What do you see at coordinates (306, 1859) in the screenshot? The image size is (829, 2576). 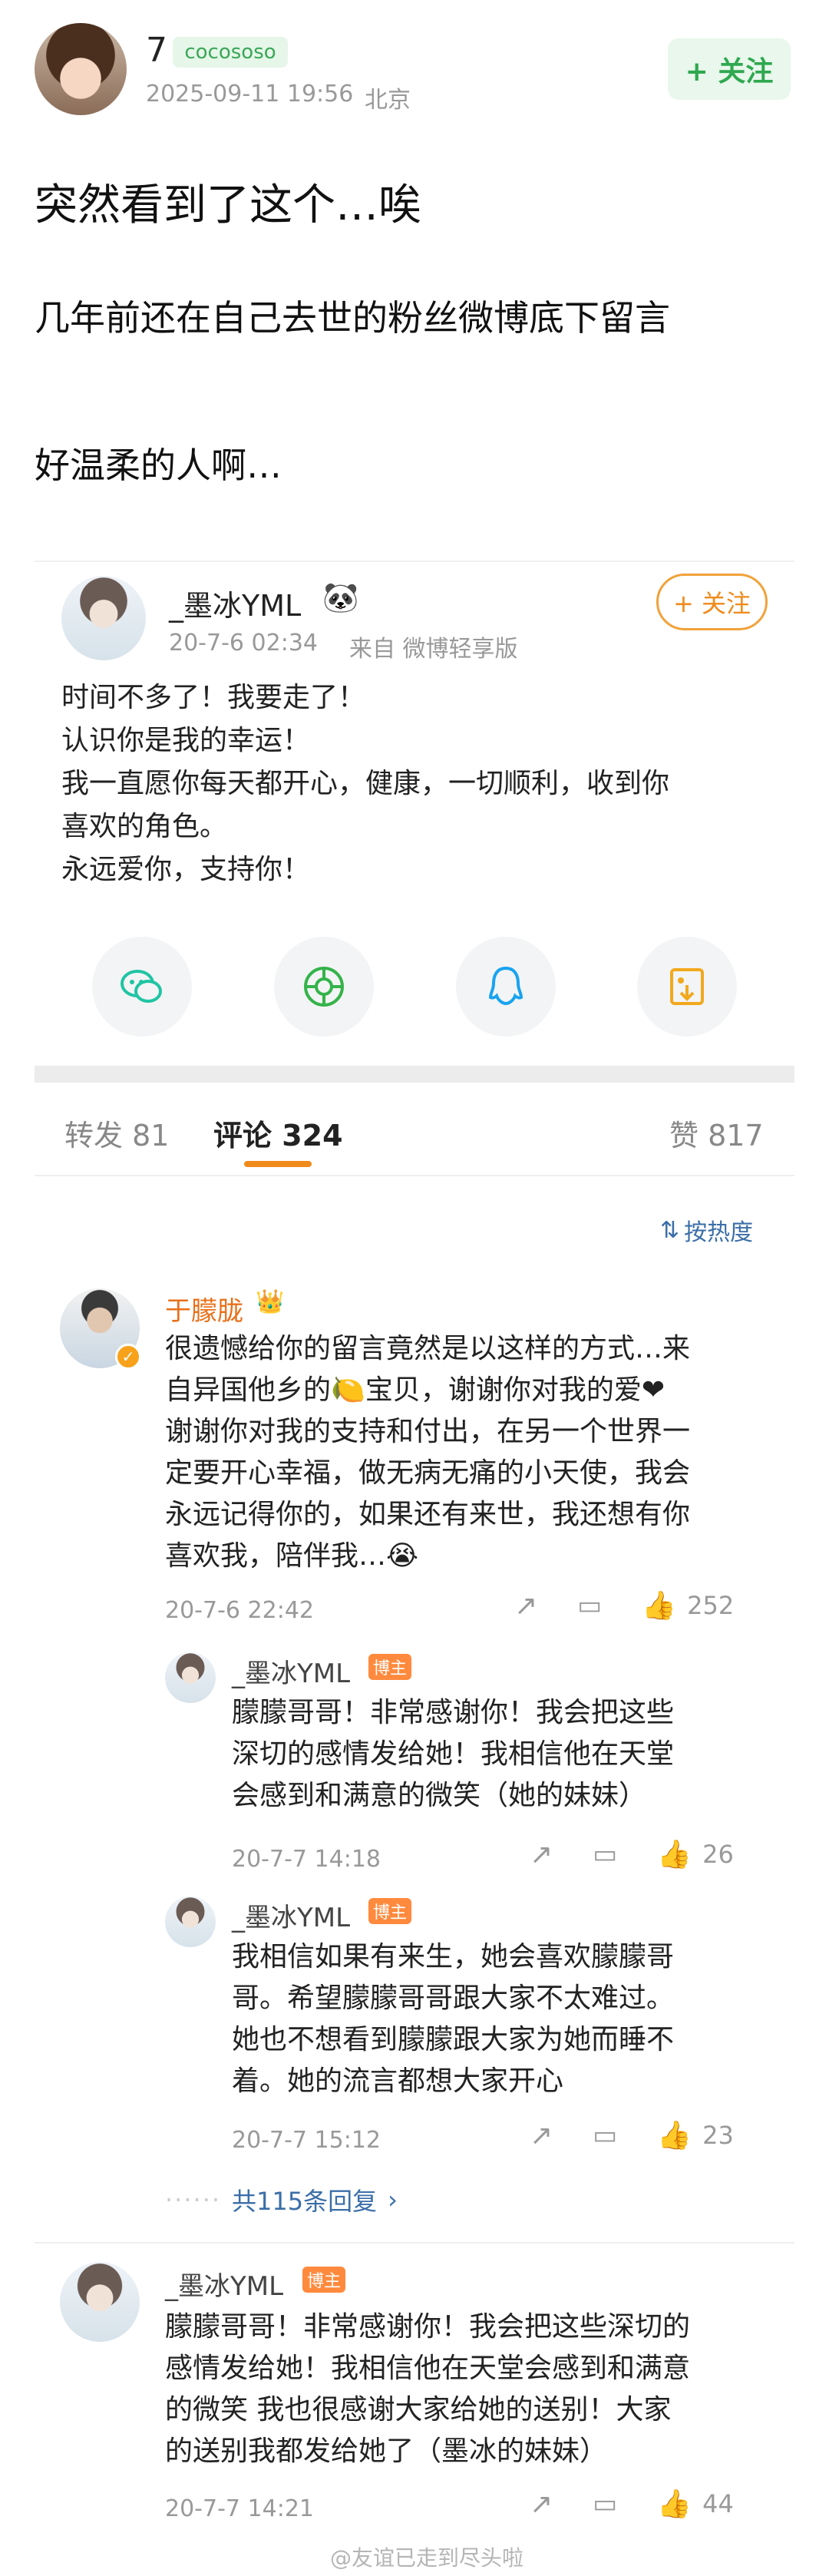 I see `reply-time: 20-7-7 14:18` at bounding box center [306, 1859].